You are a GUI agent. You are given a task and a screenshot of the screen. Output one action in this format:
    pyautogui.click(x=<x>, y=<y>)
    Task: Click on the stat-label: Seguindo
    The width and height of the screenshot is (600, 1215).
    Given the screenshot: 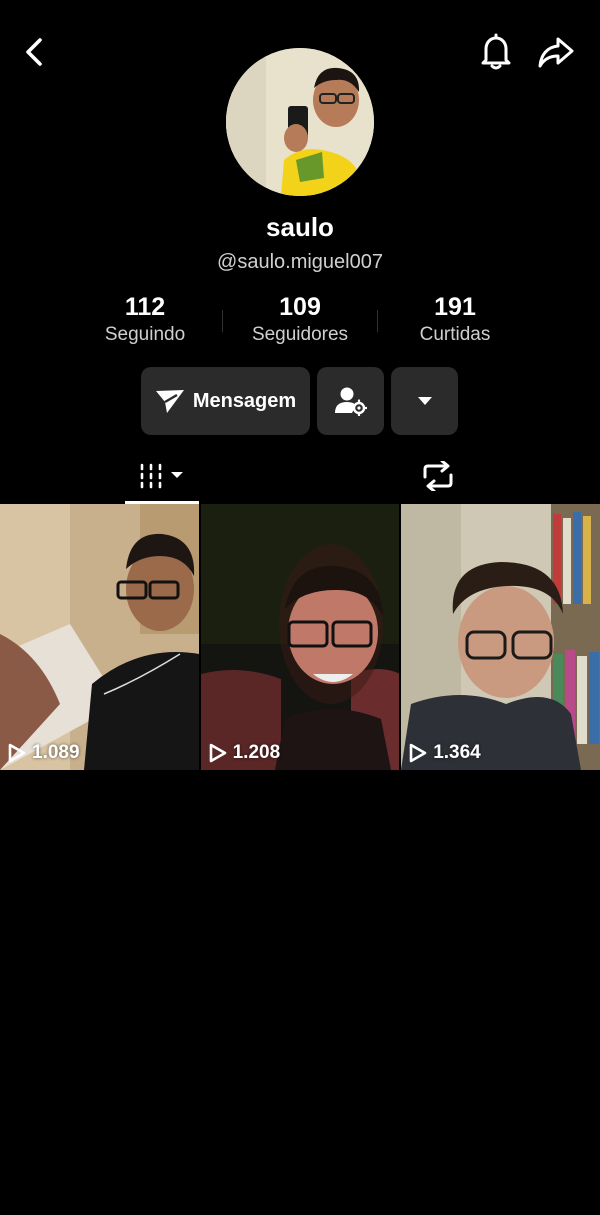 What is the action you would take?
    pyautogui.click(x=145, y=334)
    